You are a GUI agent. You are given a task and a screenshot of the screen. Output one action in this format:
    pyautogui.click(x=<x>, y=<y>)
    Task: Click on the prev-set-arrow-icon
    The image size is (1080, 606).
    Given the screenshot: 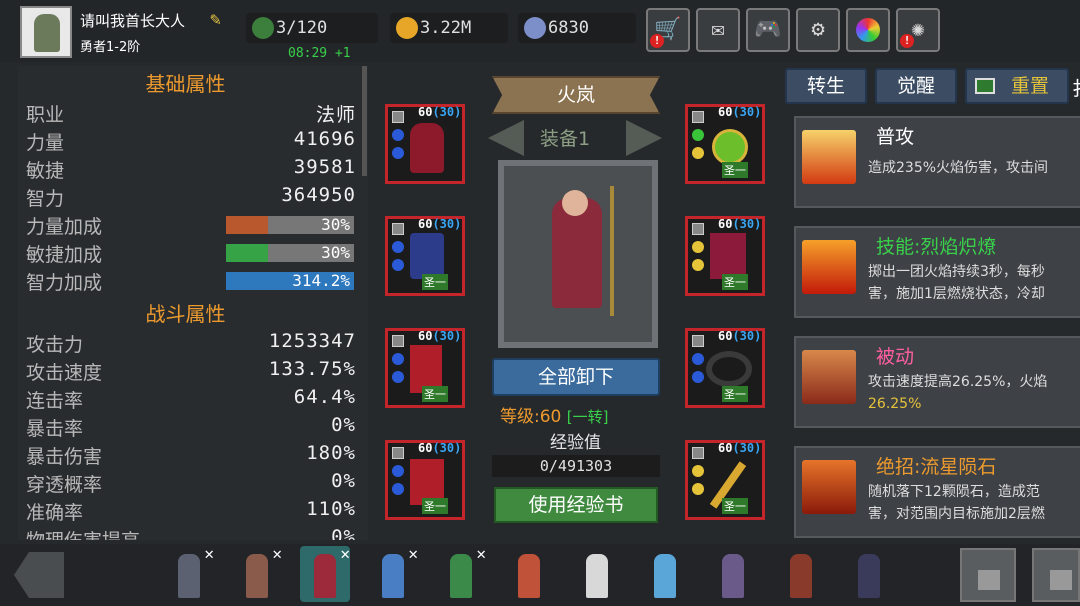 What is the action you would take?
    pyautogui.click(x=506, y=138)
    